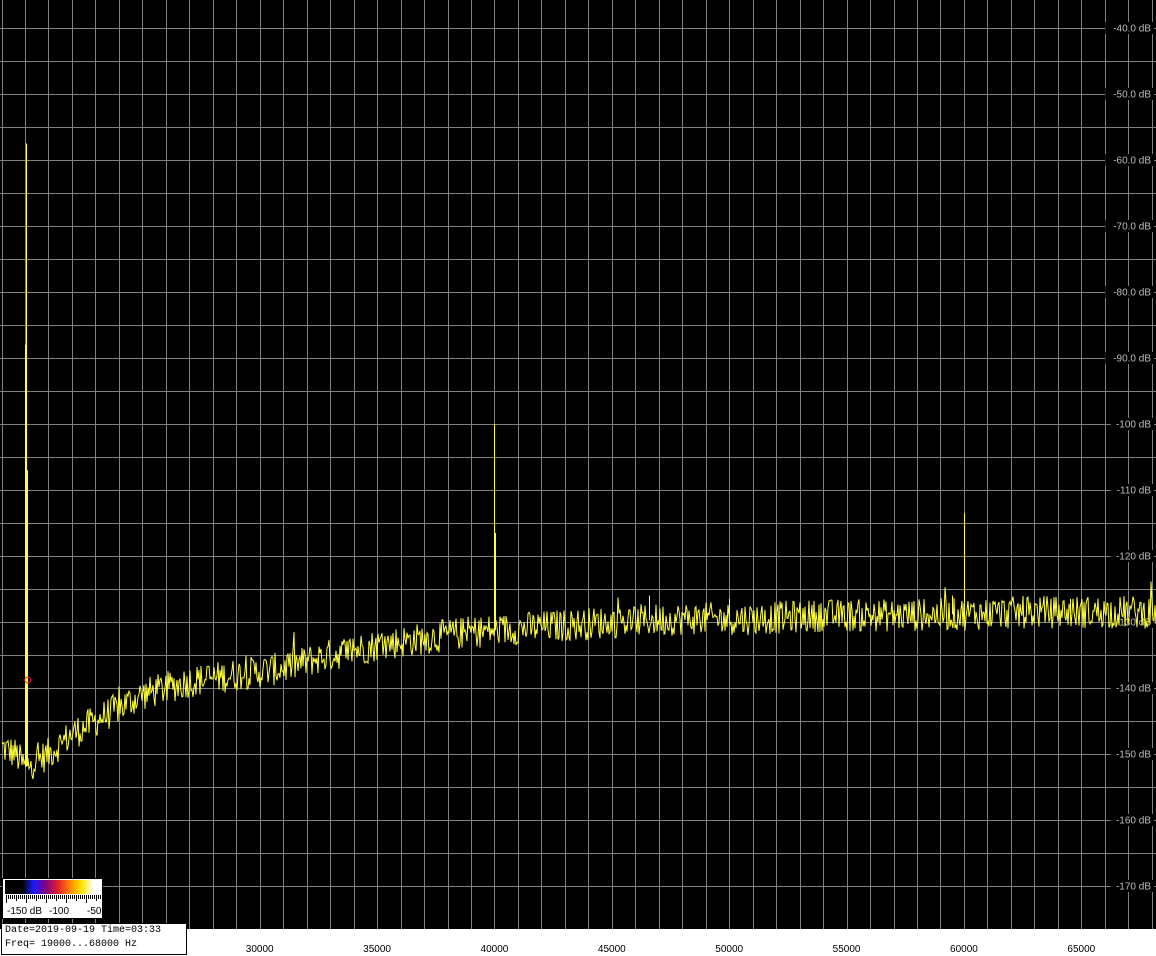  What do you see at coordinates (1132, 227) in the screenshot?
I see `y-tick-label: -70.0 dB` at bounding box center [1132, 227].